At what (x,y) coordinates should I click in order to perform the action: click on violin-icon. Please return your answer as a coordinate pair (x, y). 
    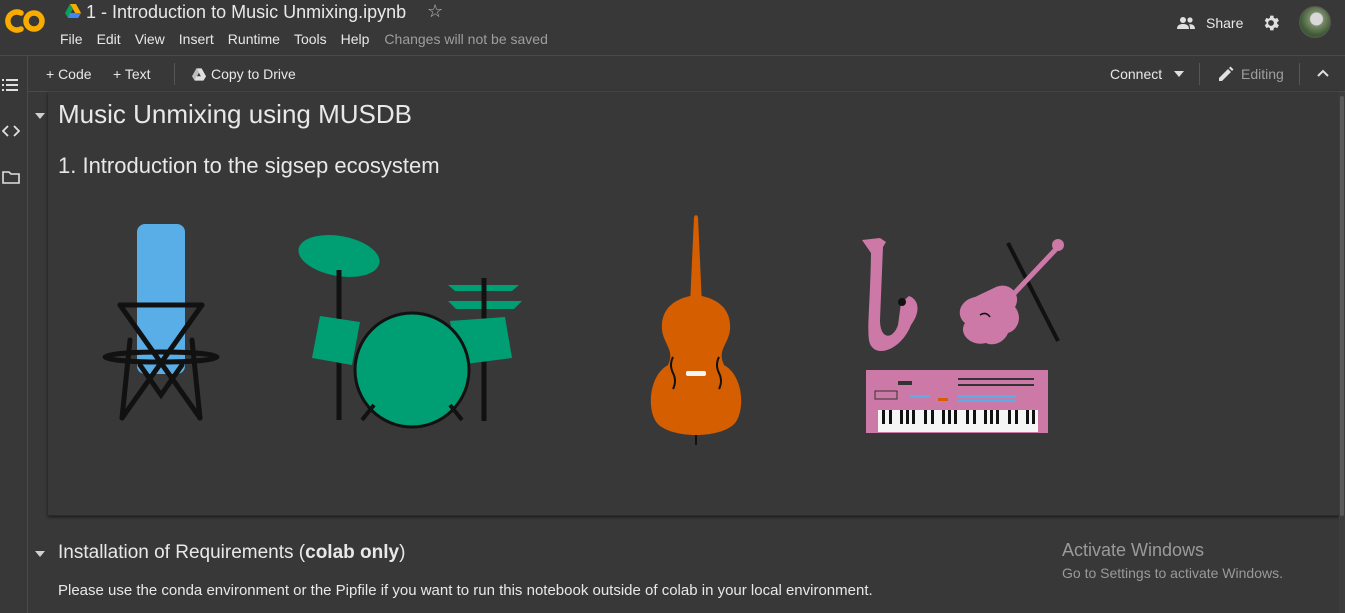
    Looking at the image, I should click on (1011, 292).